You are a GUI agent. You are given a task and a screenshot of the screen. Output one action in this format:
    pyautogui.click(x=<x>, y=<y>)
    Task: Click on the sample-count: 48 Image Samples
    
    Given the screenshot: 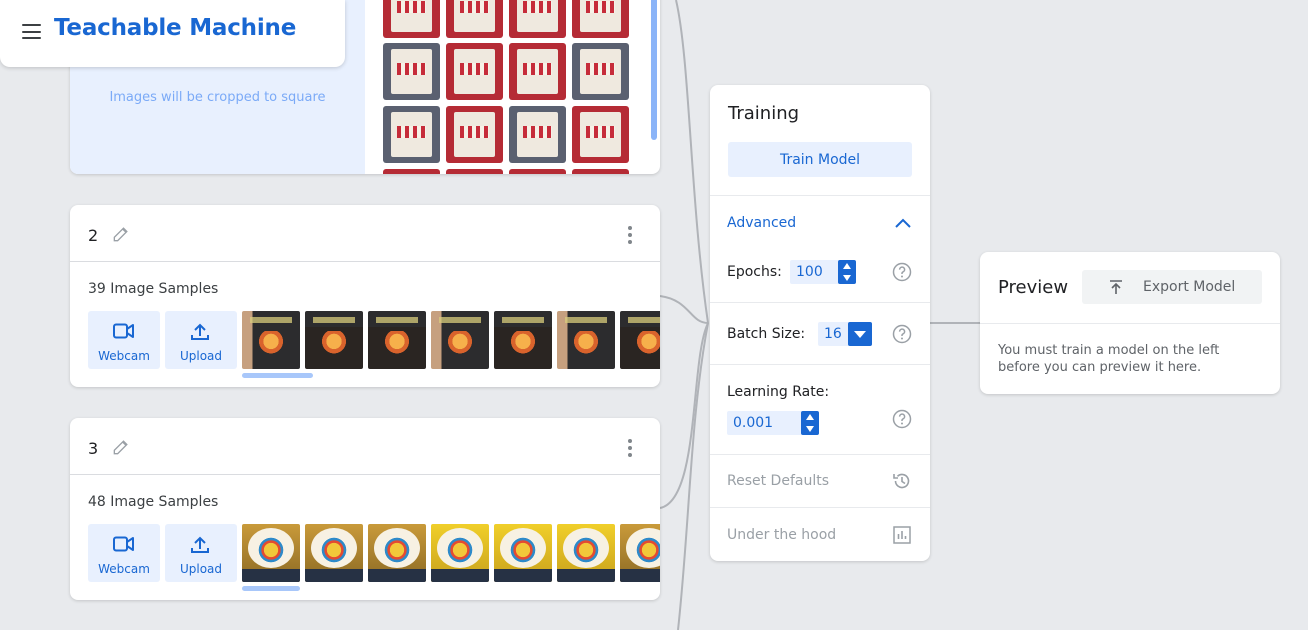 What is the action you would take?
    pyautogui.click(x=153, y=502)
    